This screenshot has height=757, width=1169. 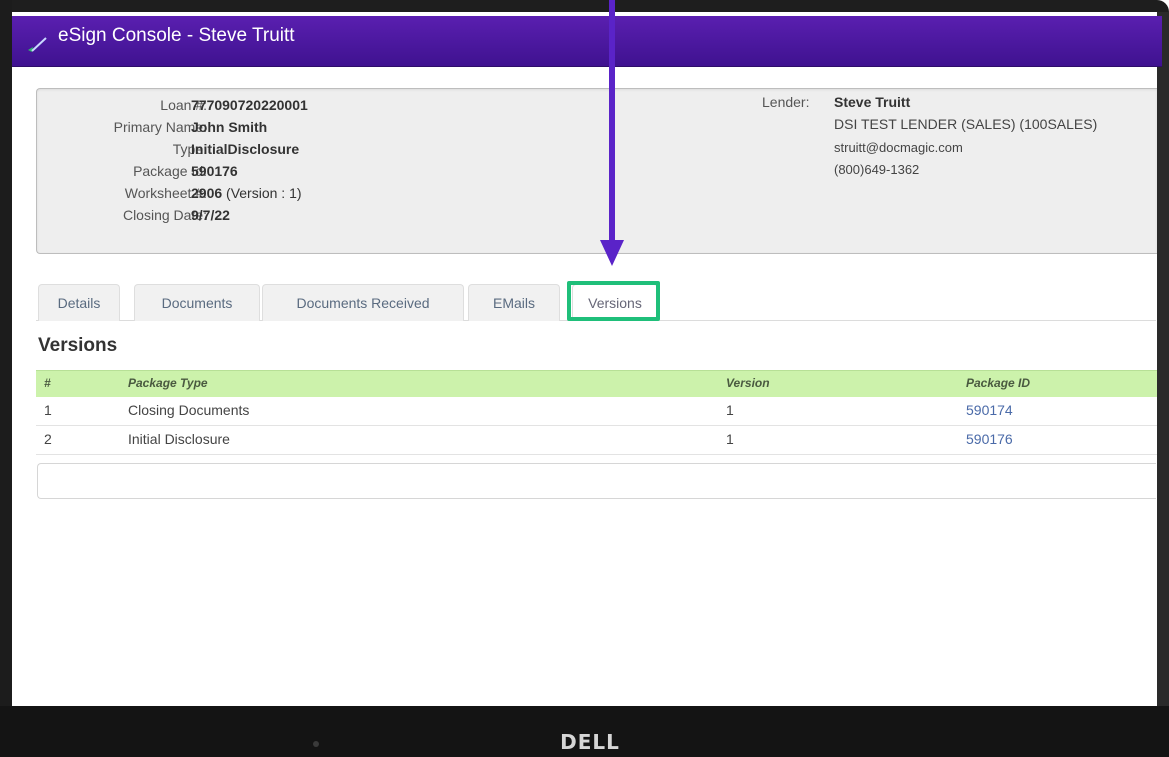 I want to click on type-value: InitialDisclosure, so click(x=245, y=149).